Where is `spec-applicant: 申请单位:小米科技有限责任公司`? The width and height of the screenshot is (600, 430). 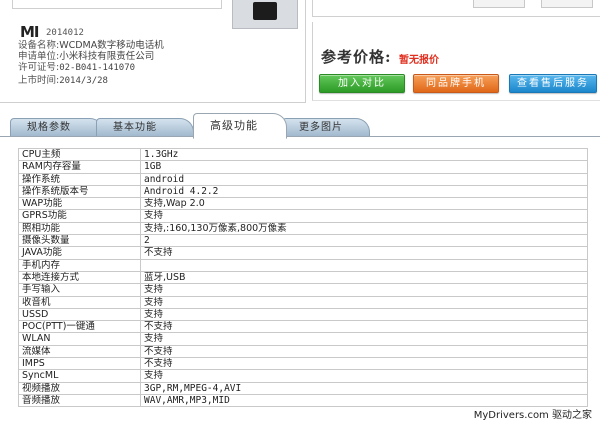
spec-applicant: 申请单位:小米科技有限责任公司 is located at coordinates (86, 57).